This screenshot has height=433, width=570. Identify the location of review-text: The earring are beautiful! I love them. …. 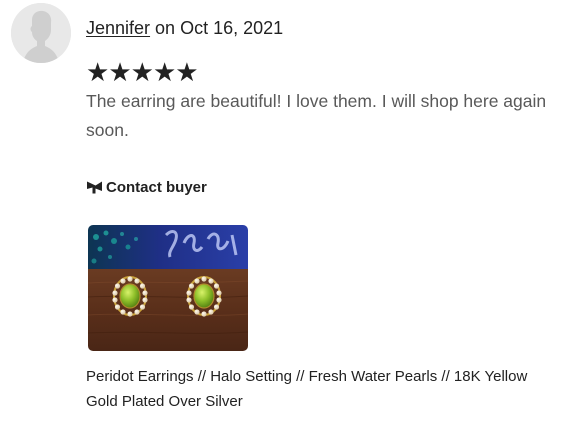
(316, 115).